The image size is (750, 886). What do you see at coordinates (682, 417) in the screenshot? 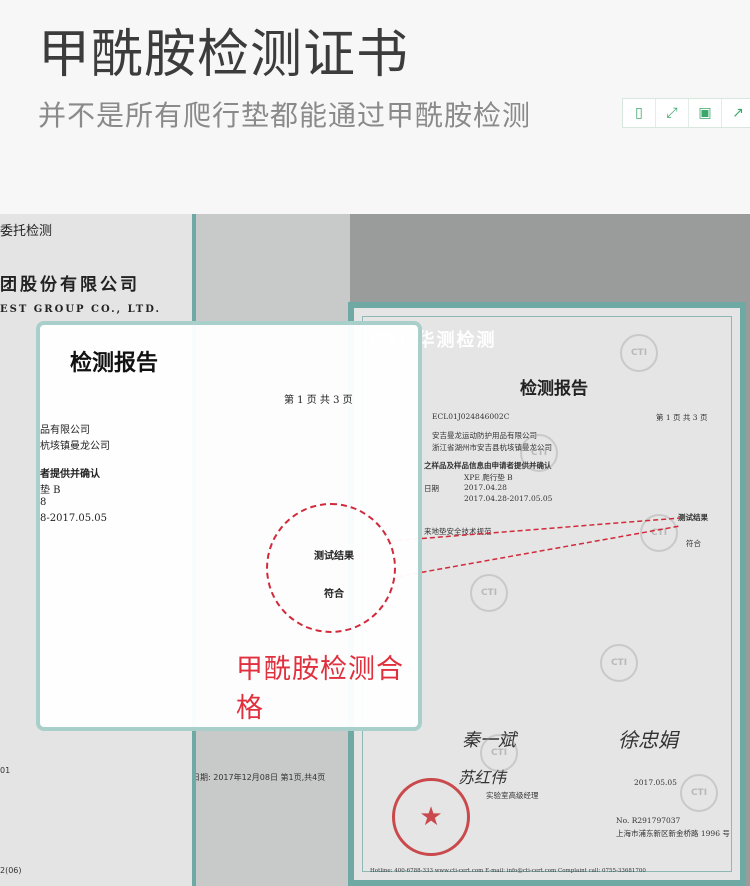
I see `certificate-page: 第 1 页 共 3 页` at bounding box center [682, 417].